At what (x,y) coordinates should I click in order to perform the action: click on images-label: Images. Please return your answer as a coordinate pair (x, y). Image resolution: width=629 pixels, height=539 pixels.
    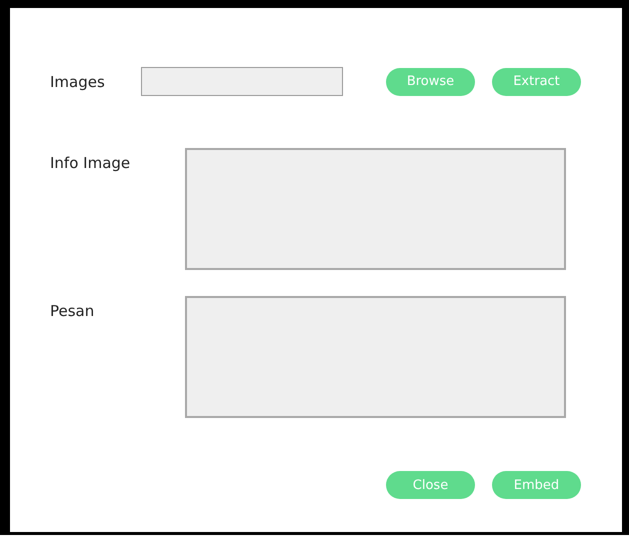
    Looking at the image, I should click on (78, 81).